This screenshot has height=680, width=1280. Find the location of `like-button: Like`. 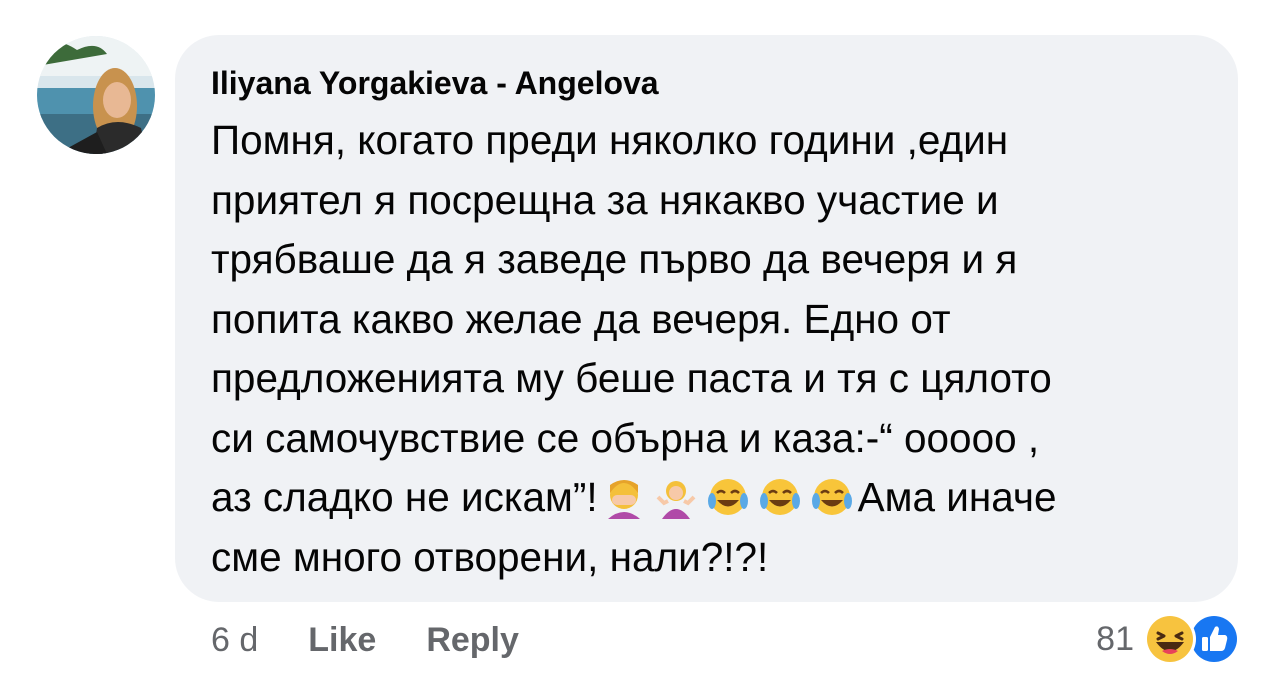

like-button: Like is located at coordinates (342, 640).